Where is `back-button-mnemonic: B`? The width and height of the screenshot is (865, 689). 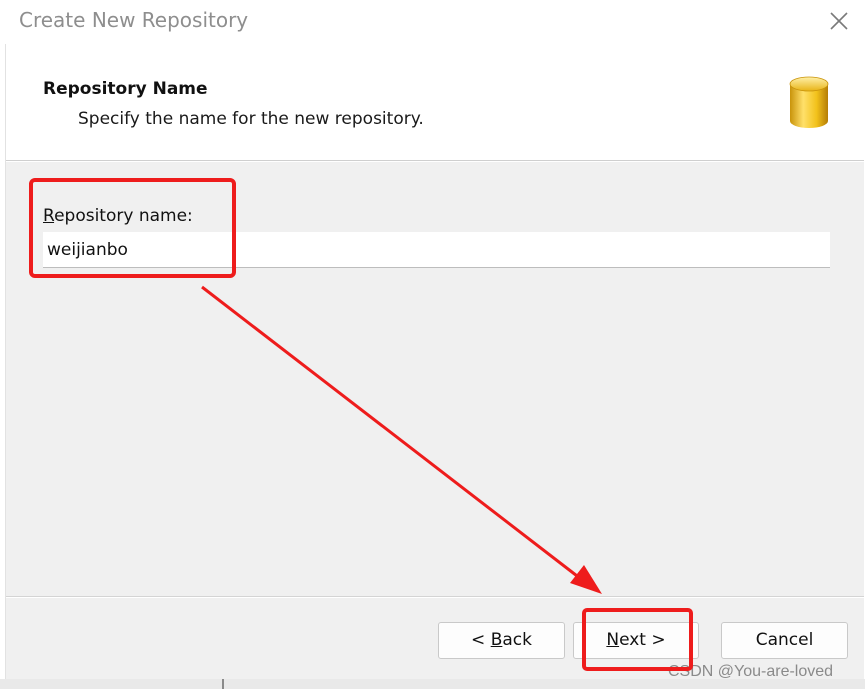 back-button-mnemonic: B is located at coordinates (496, 640).